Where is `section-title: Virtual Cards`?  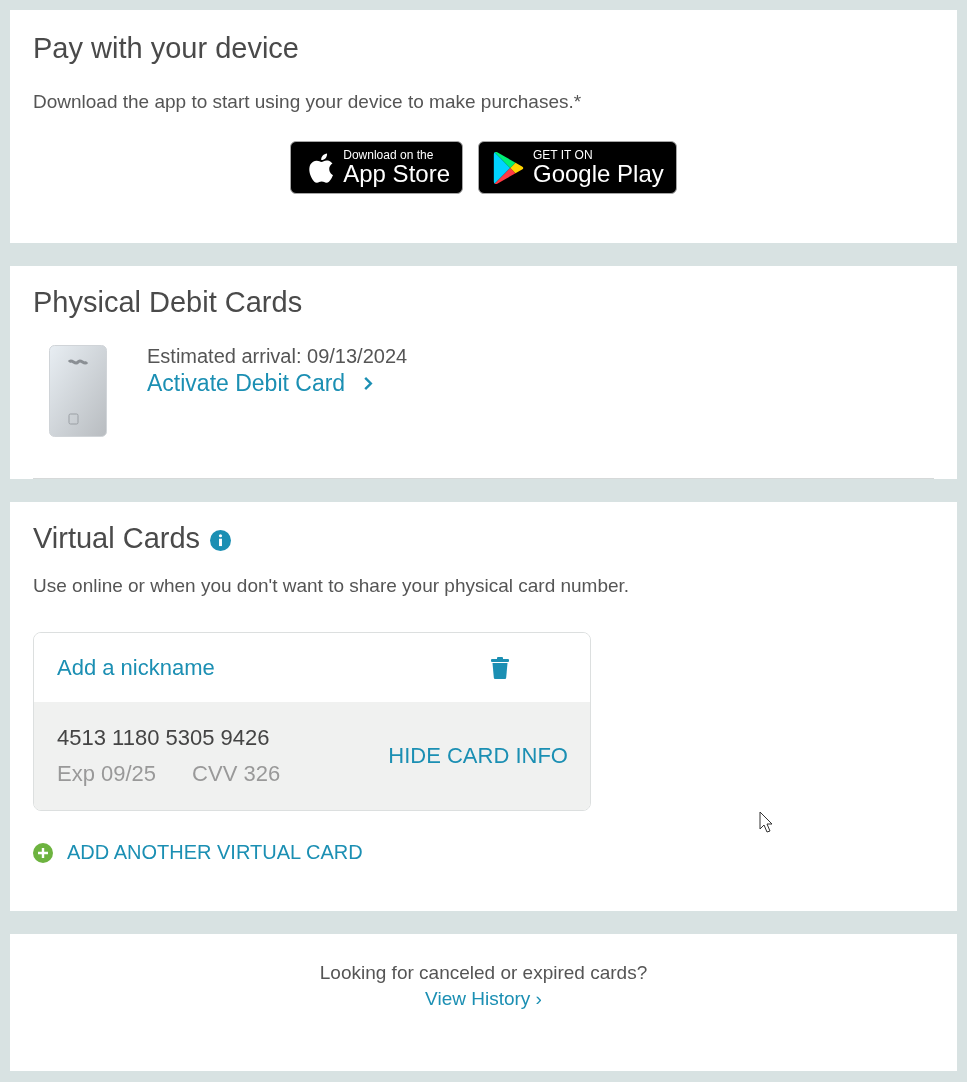 section-title: Virtual Cards is located at coordinates (117, 538).